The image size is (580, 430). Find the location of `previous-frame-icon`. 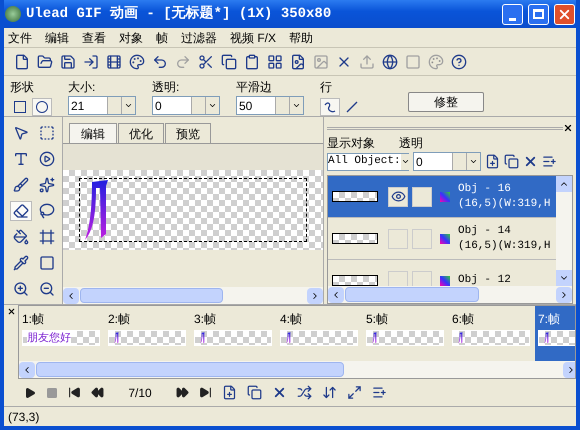

previous-frame-icon is located at coordinates (97, 392).